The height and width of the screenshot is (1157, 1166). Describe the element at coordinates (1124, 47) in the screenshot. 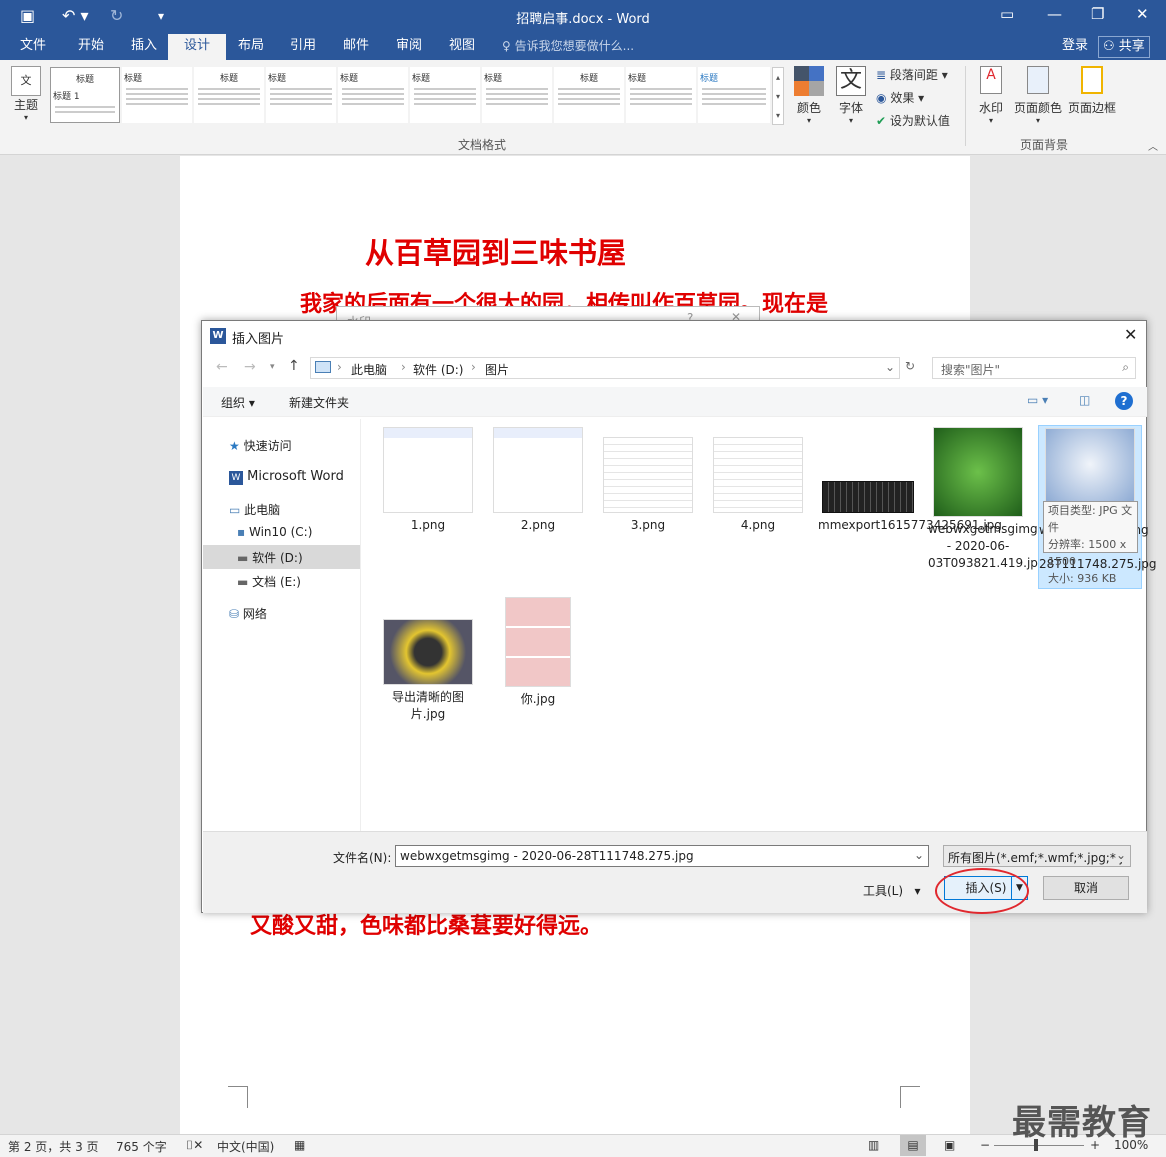

I see `share-button: ⚇ 共享` at that location.